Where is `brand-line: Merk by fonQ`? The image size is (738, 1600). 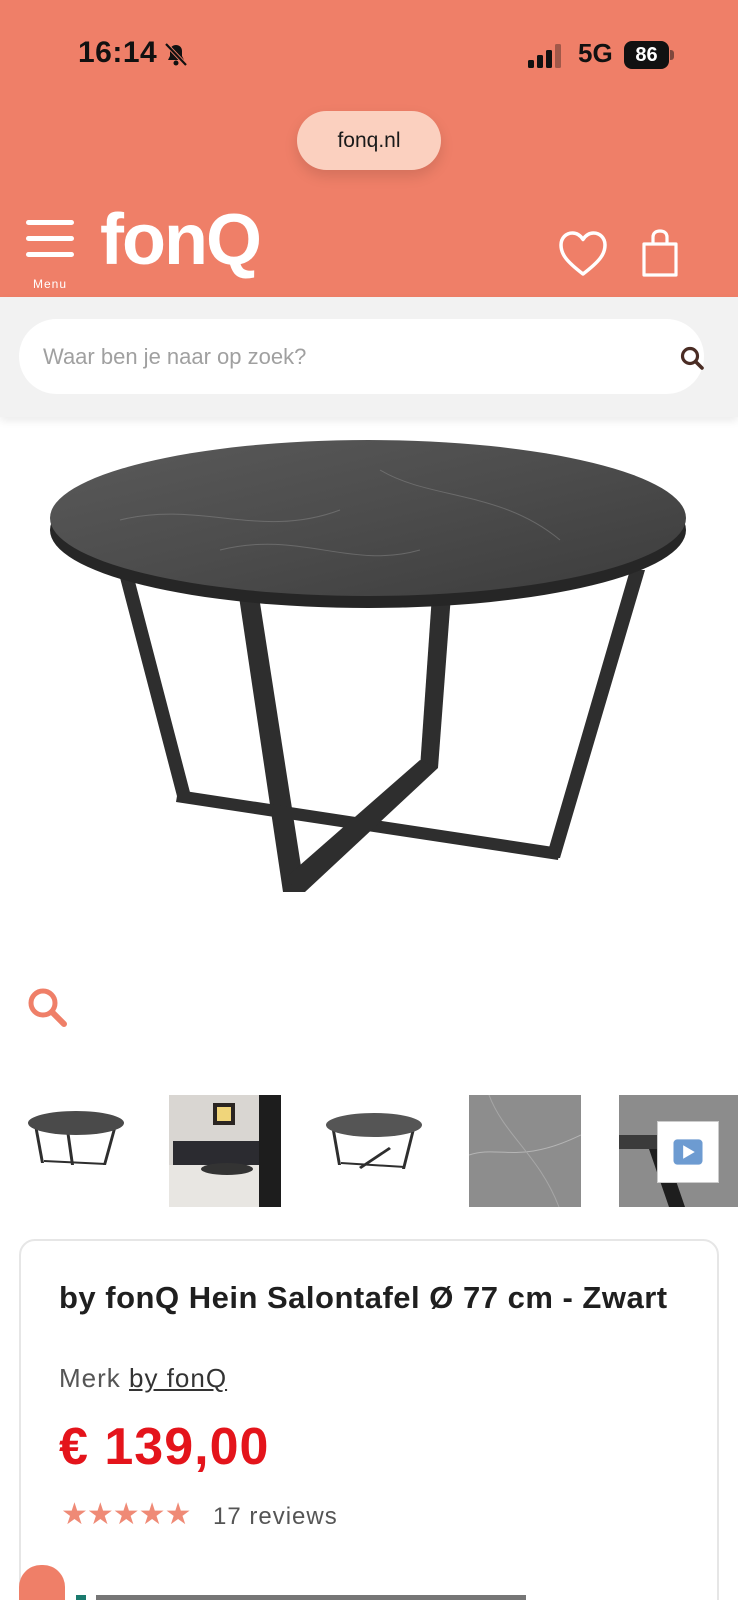
brand-line: Merk by fonQ is located at coordinates (143, 1378).